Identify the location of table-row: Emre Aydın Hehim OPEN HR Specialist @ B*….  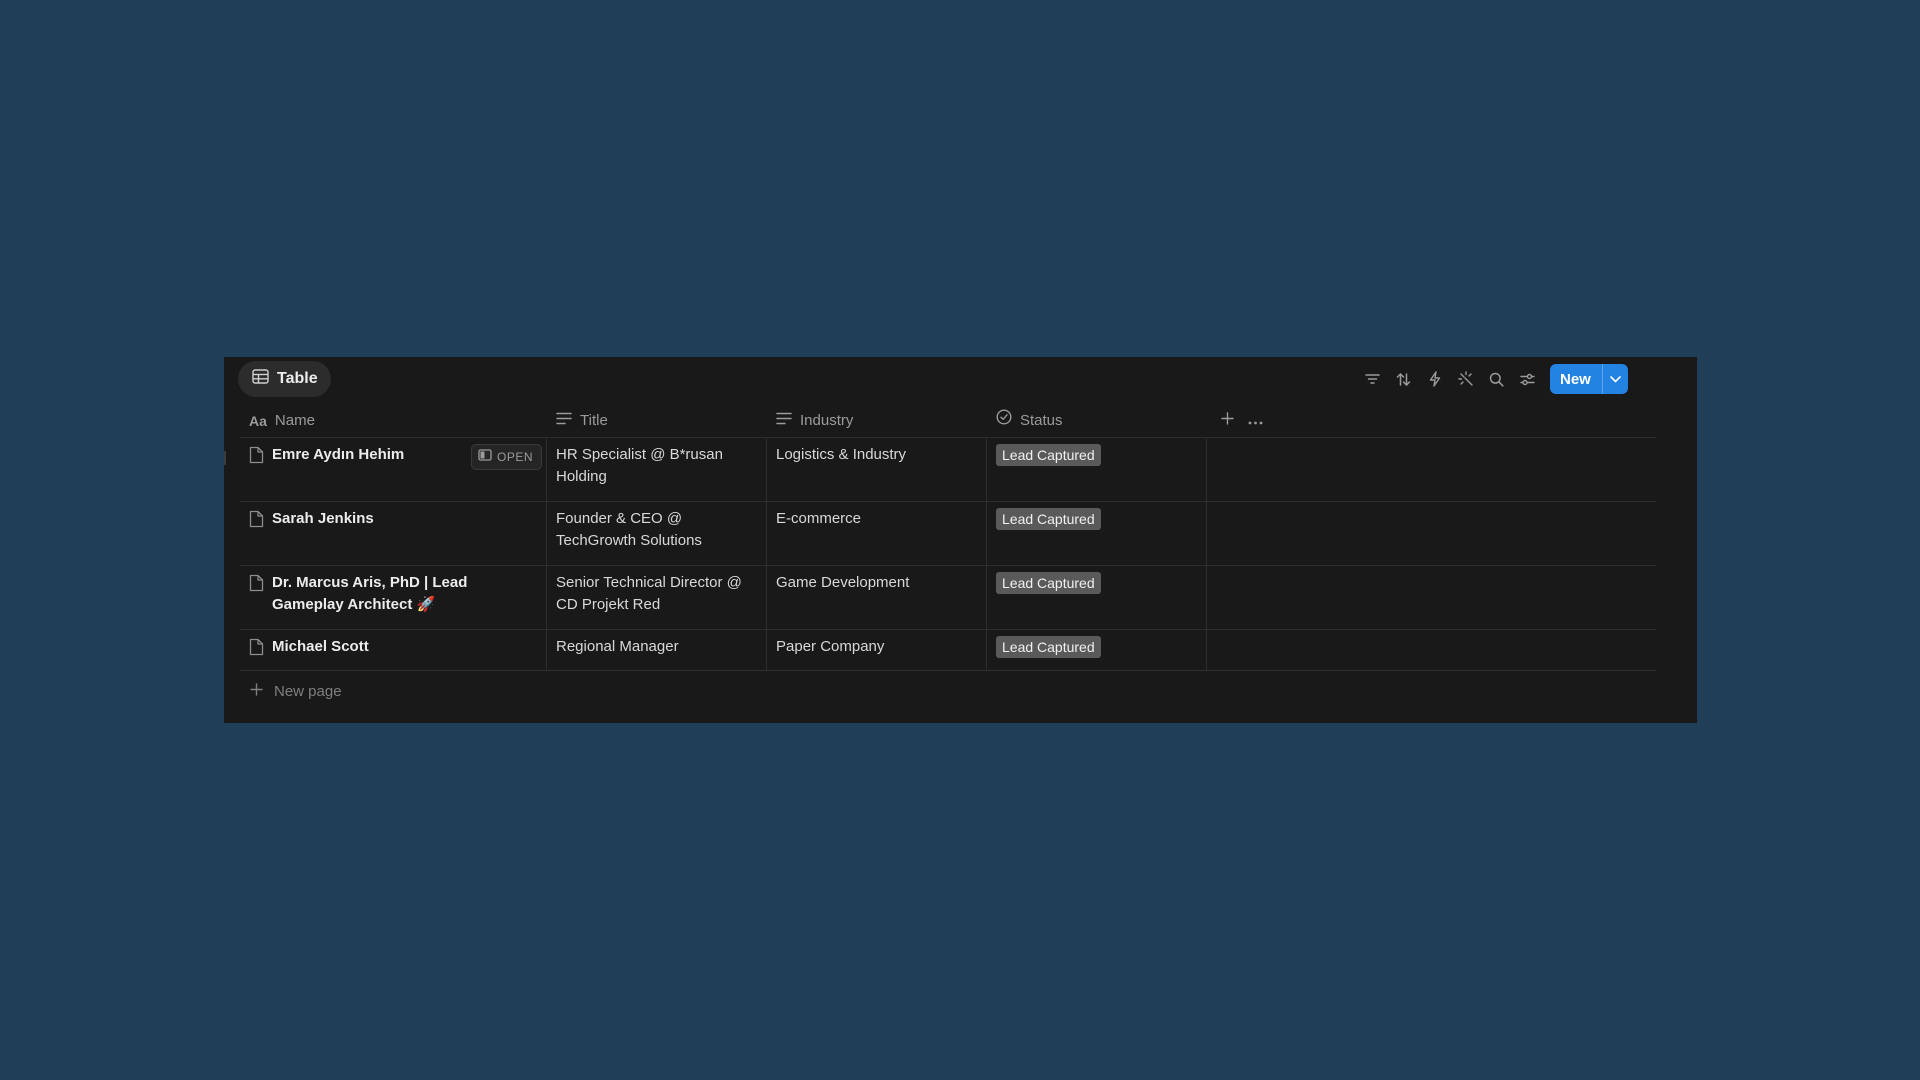
(948, 470).